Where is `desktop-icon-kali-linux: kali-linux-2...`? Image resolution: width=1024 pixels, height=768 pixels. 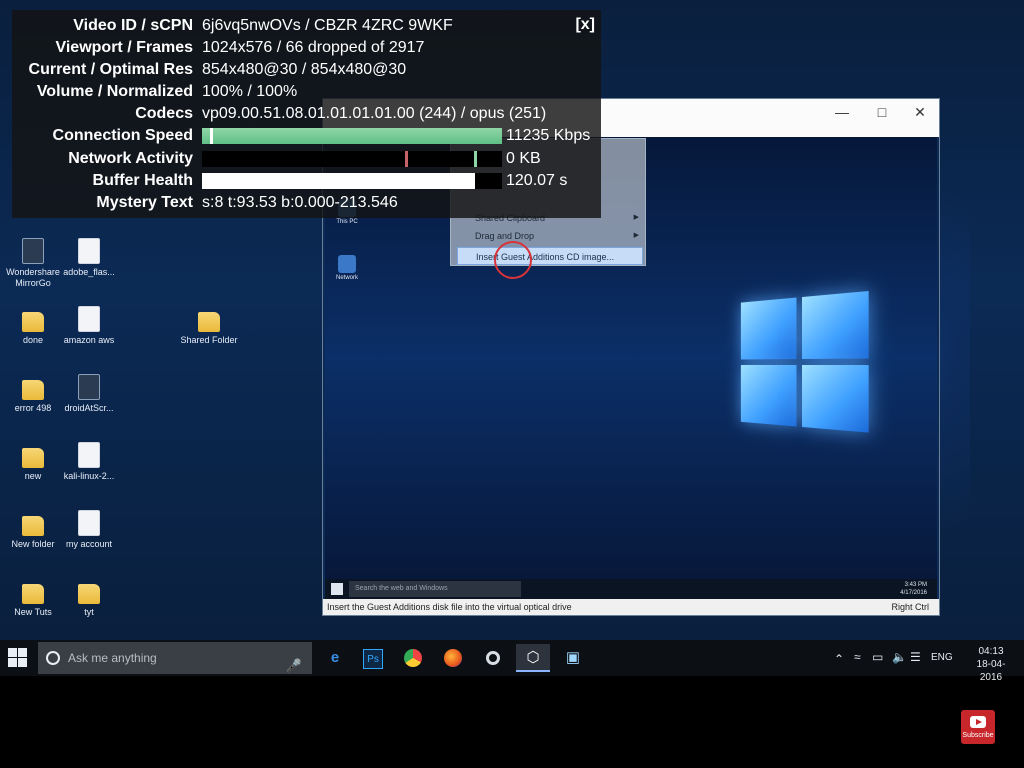 desktop-icon-kali-linux: kali-linux-2... is located at coordinates (89, 462).